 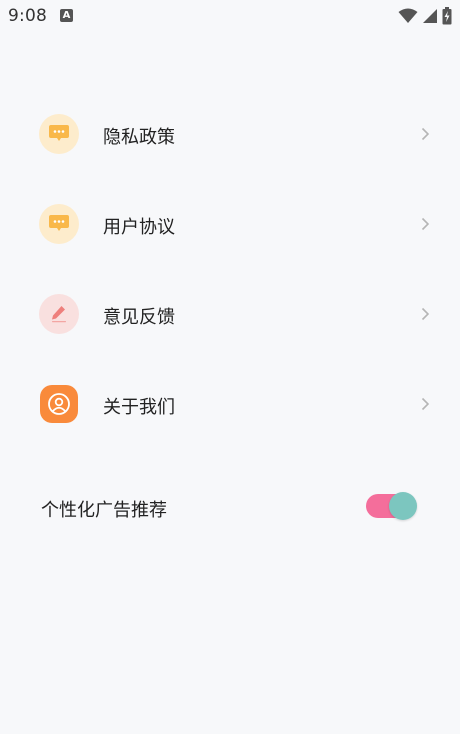 What do you see at coordinates (66, 15) in the screenshot?
I see `notification-a-icon: A` at bounding box center [66, 15].